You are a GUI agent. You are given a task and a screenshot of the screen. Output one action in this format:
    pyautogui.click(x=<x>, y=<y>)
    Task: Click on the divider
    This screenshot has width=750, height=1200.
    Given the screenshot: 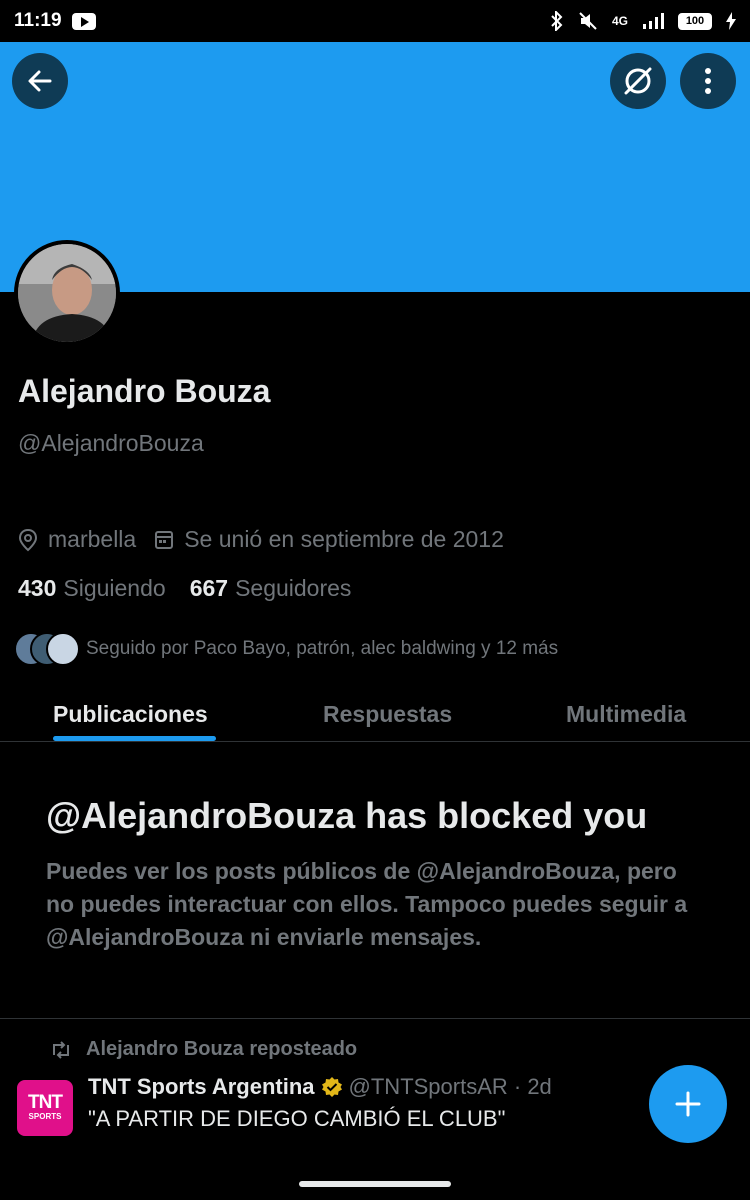 What is the action you would take?
    pyautogui.click(x=375, y=1018)
    